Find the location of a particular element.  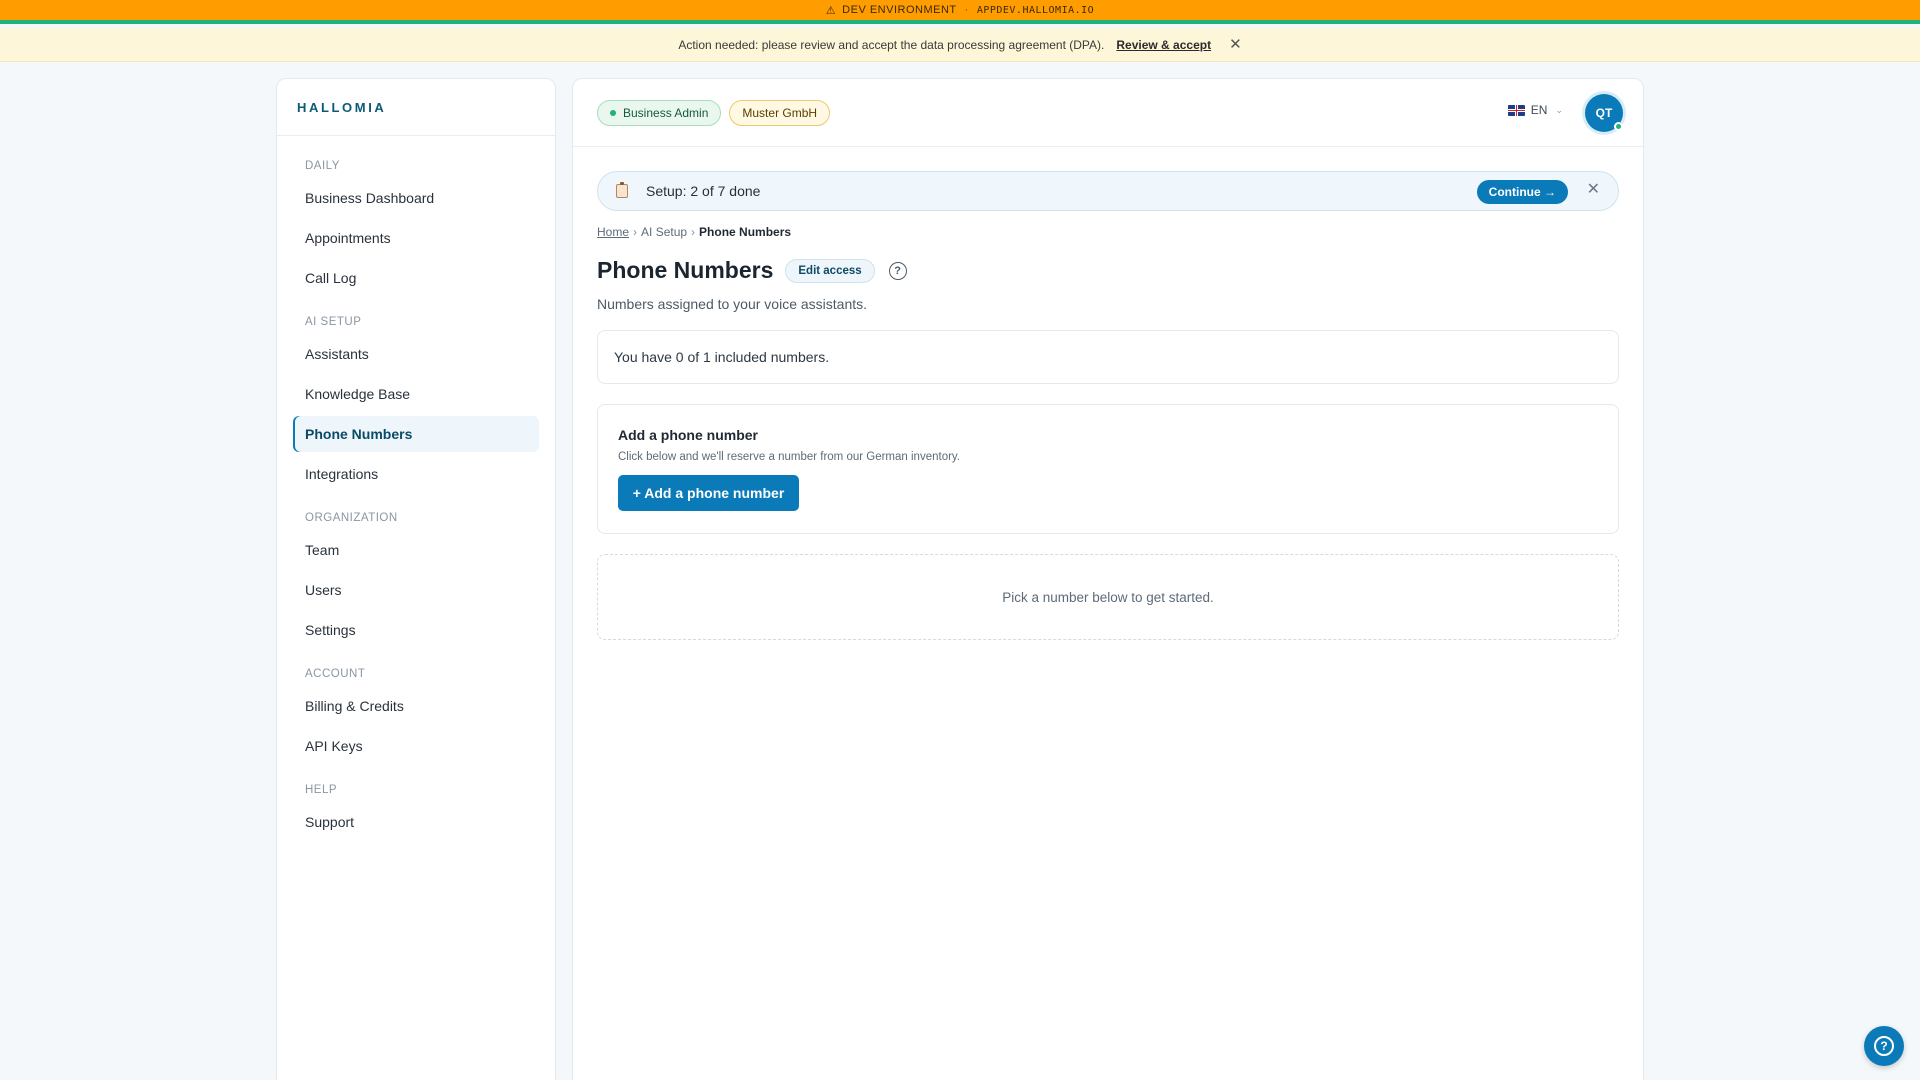

add-phone-number-button: + Add a phone number is located at coordinates (708, 493).